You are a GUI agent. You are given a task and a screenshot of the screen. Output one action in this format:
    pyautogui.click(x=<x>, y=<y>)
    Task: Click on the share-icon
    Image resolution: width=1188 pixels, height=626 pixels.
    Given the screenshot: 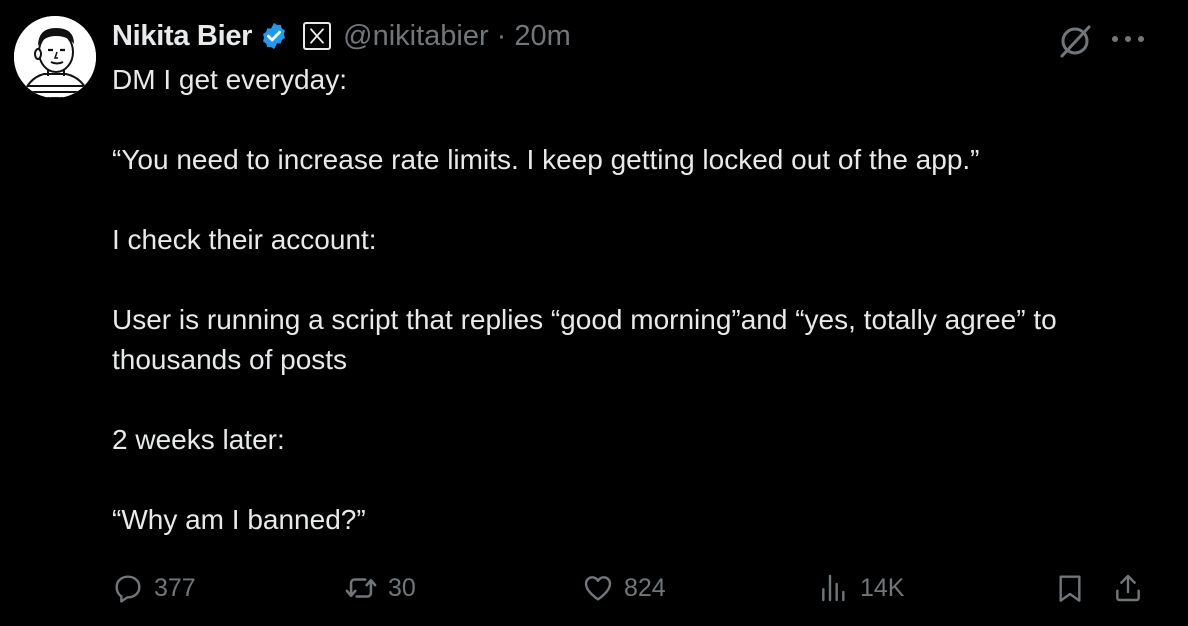 What is the action you would take?
    pyautogui.click(x=1128, y=588)
    